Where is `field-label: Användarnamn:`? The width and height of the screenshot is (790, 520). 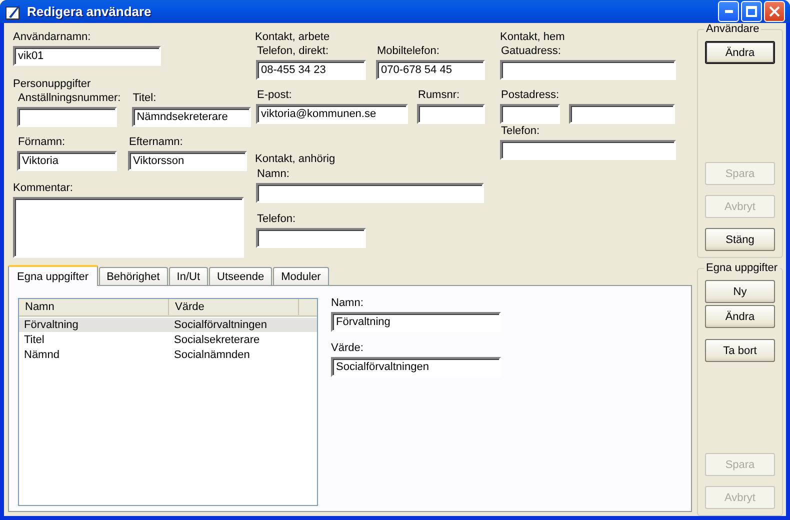 field-label: Användarnamn: is located at coordinates (52, 37).